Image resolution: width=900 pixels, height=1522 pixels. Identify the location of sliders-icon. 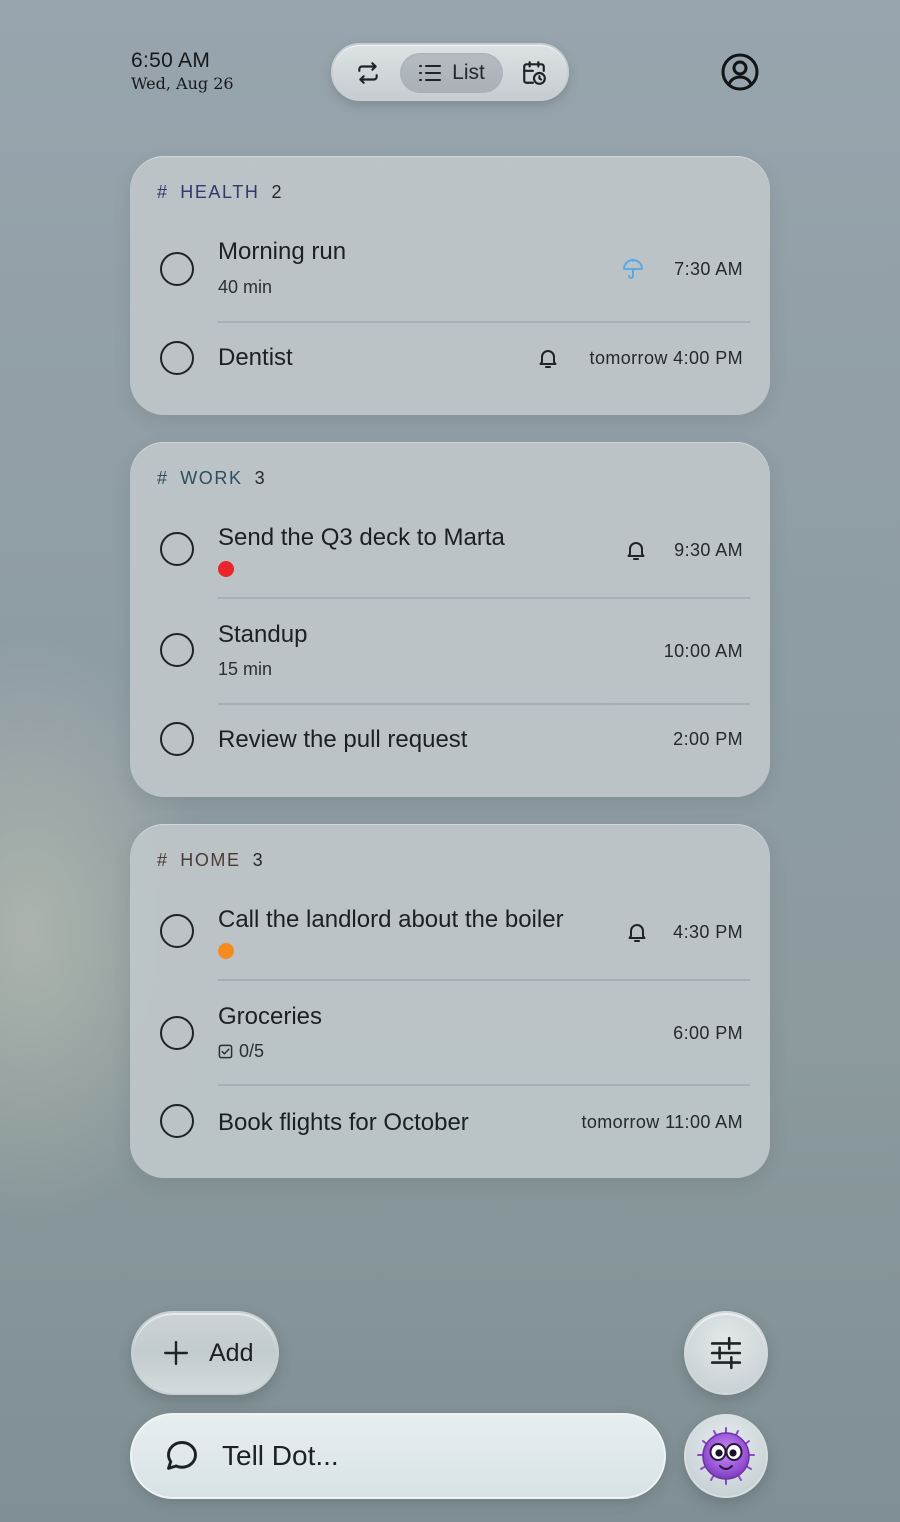
(726, 1353).